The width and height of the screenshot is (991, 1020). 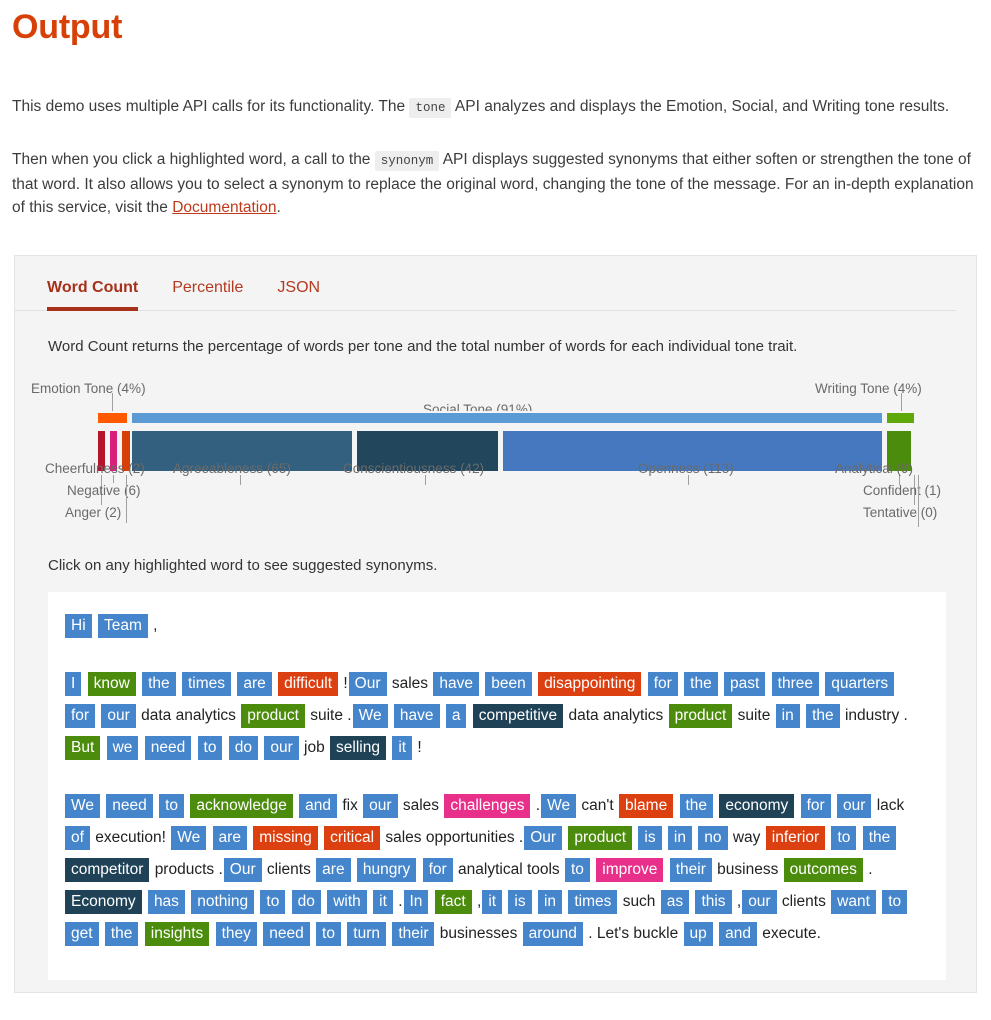 I want to click on highlighted-word: selling, so click(x=358, y=748).